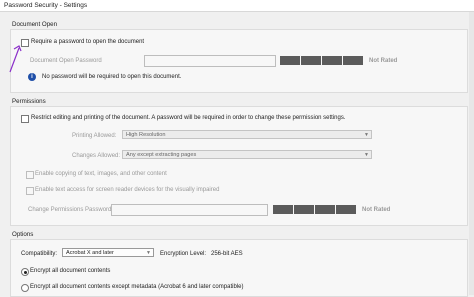 The height and width of the screenshot is (297, 474). Describe the element at coordinates (30, 175) in the screenshot. I see `enable-copying-checkbox` at that location.